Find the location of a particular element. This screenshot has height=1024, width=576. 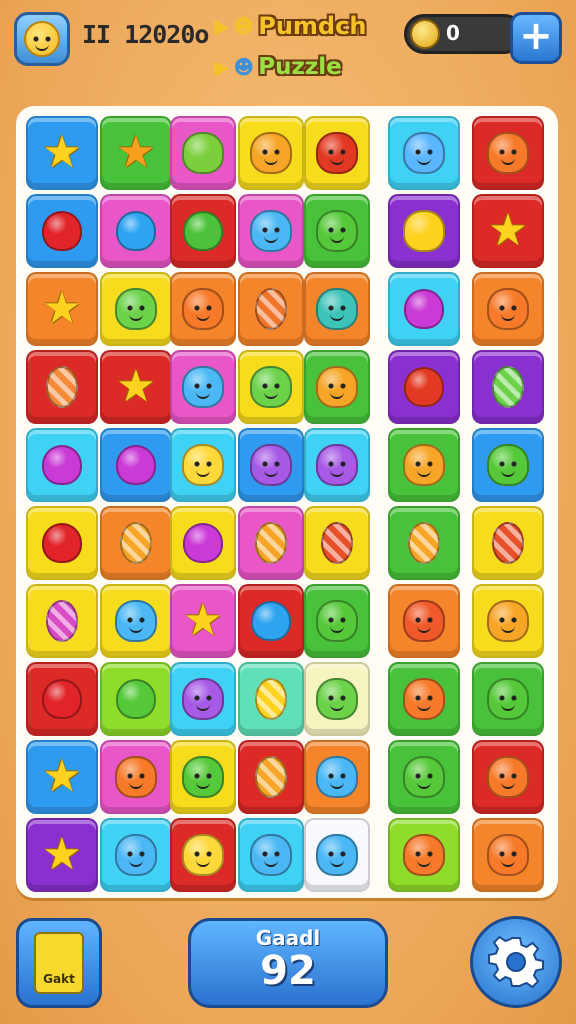

jelly-candy-icon is located at coordinates (203, 153).